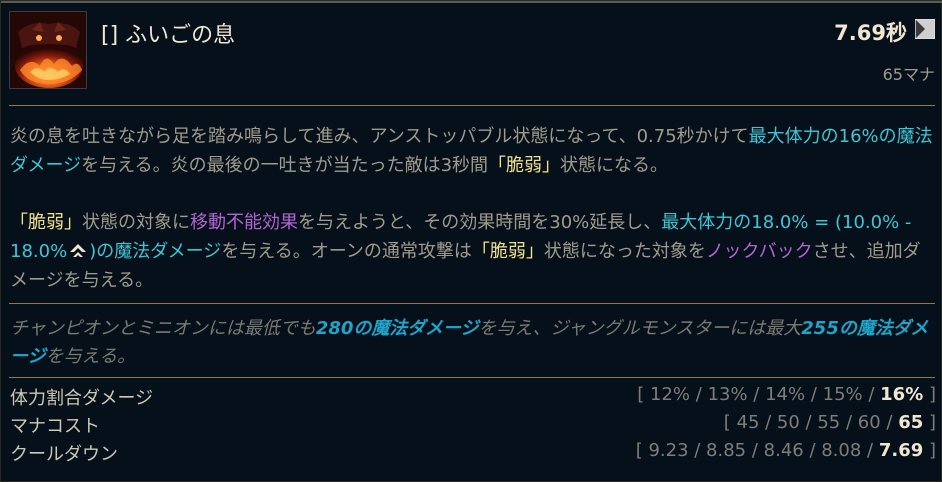  Describe the element at coordinates (82, 398) in the screenshot. I see `stat-label: 体力割合ダメージ` at that location.